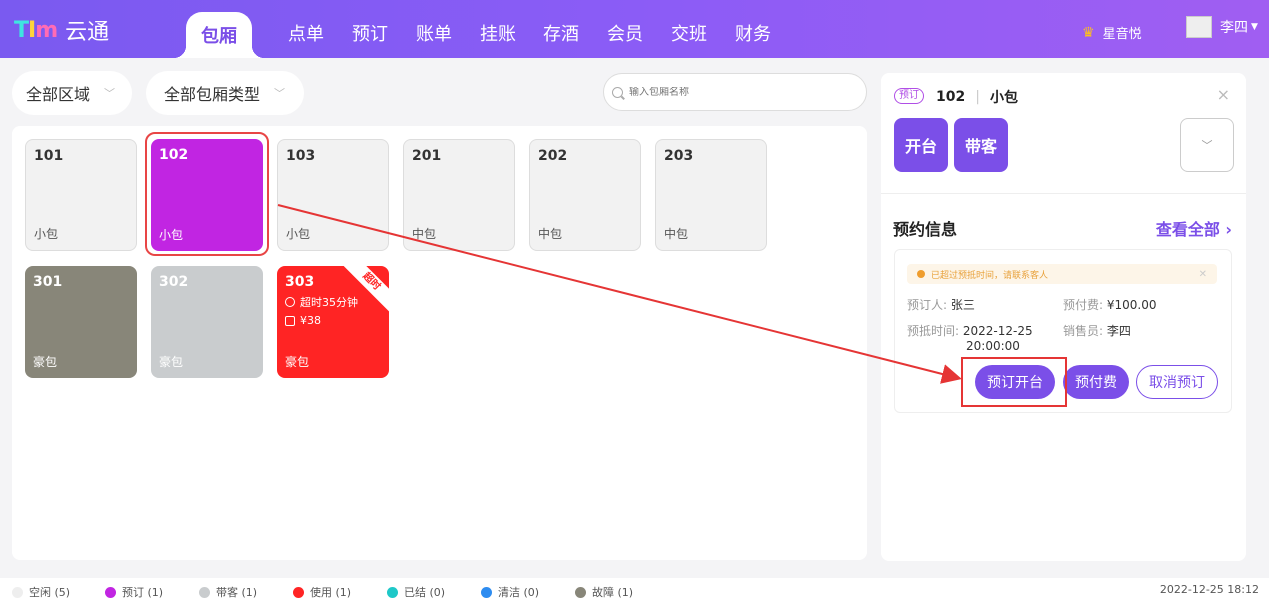 Image resolution: width=1269 pixels, height=601 pixels. Describe the element at coordinates (729, 92) in the screenshot. I see `search-input` at that location.